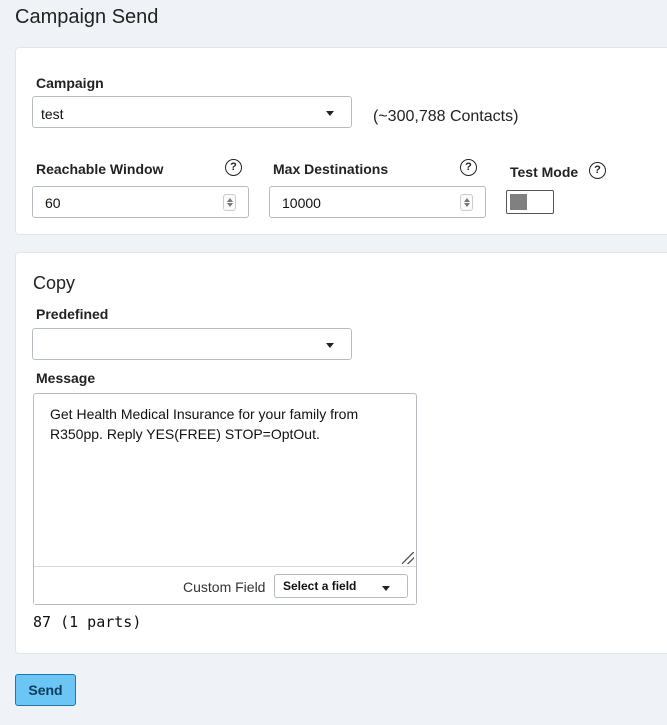 Image resolution: width=667 pixels, height=725 pixels. Describe the element at coordinates (100, 169) in the screenshot. I see `reachable-window-label: Reachable Window` at that location.